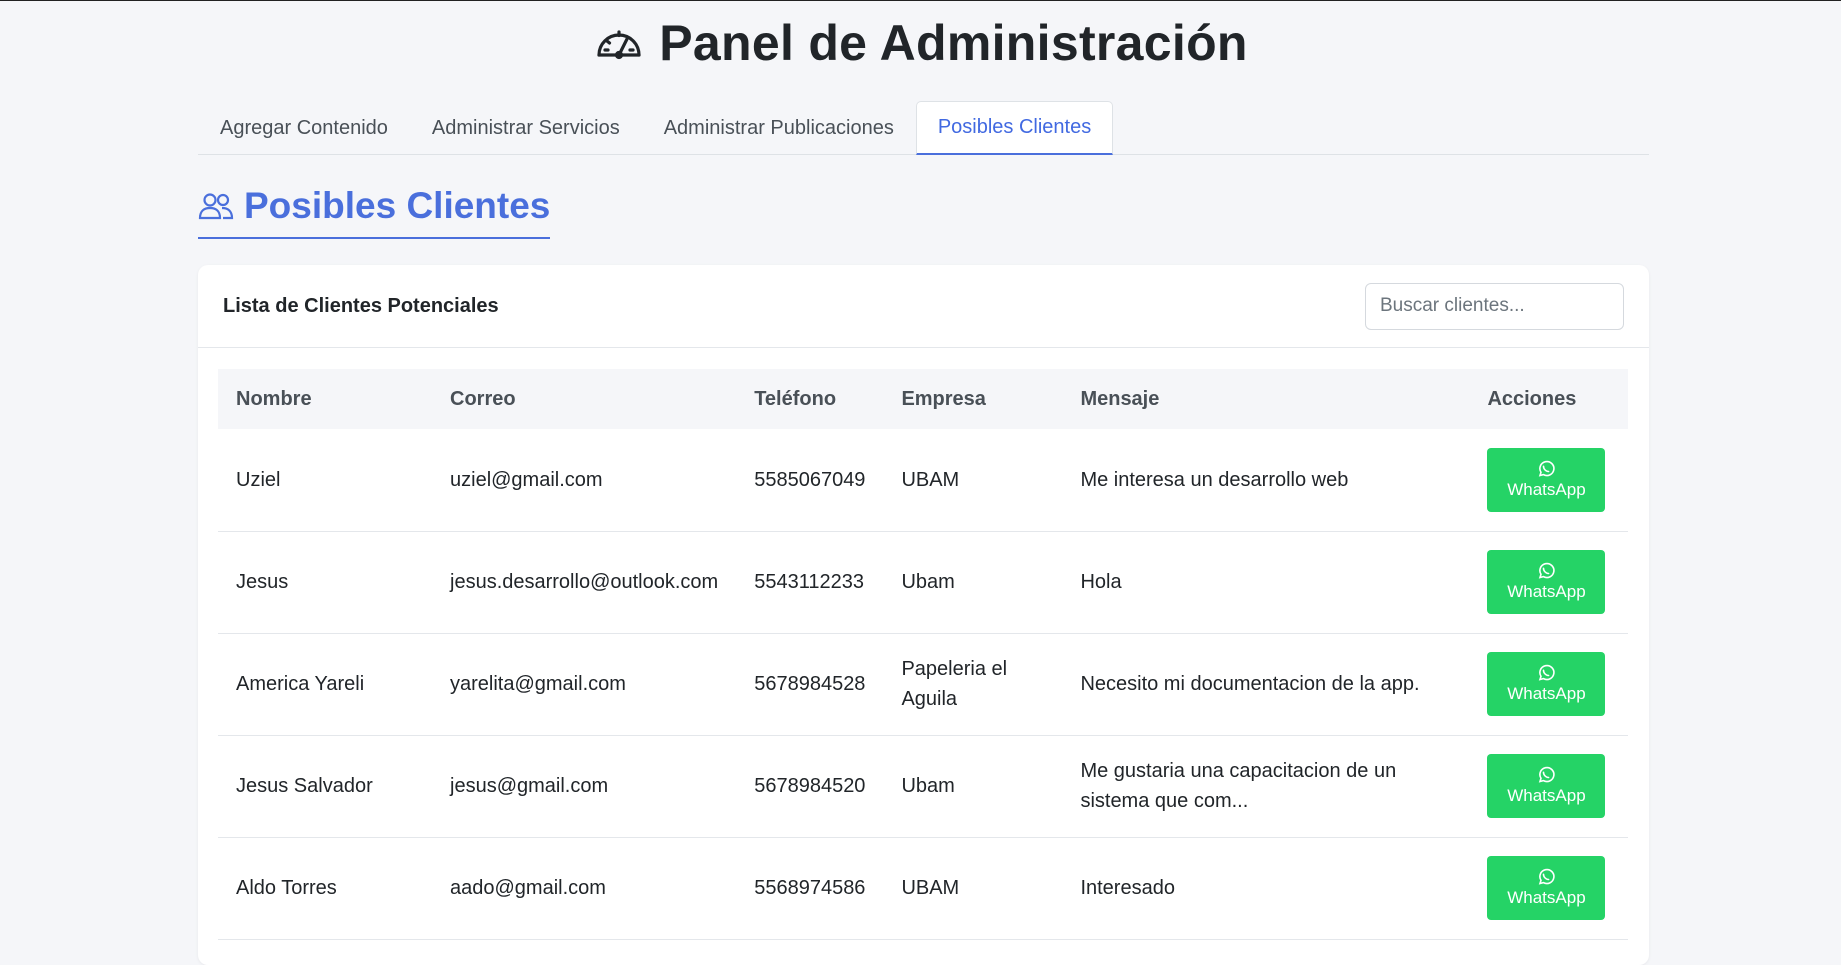  Describe the element at coordinates (262, 582) in the screenshot. I see `cell-nombre: Jesus` at that location.